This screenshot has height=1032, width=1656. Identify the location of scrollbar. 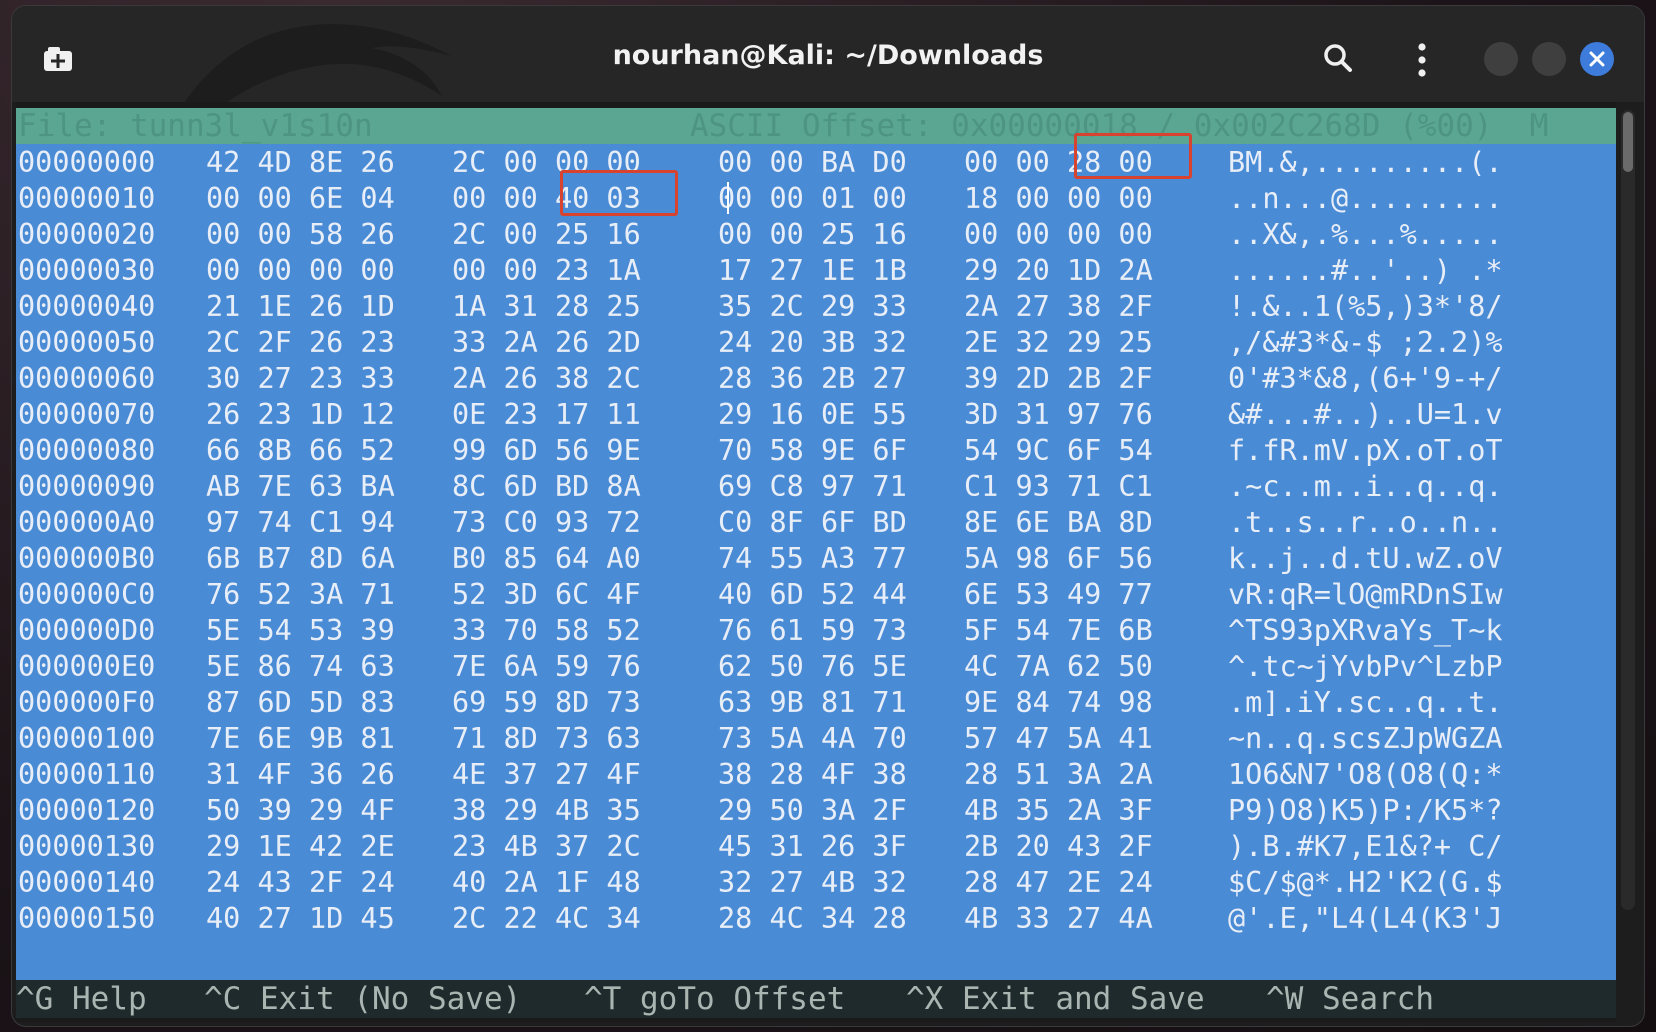
(1628, 510).